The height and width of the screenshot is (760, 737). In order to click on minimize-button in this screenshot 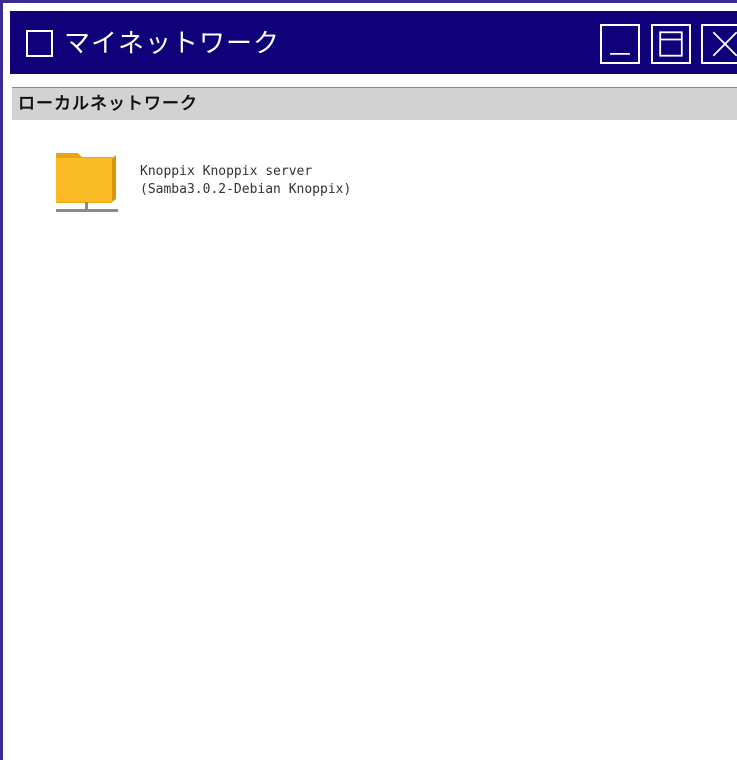, I will do `click(620, 44)`.